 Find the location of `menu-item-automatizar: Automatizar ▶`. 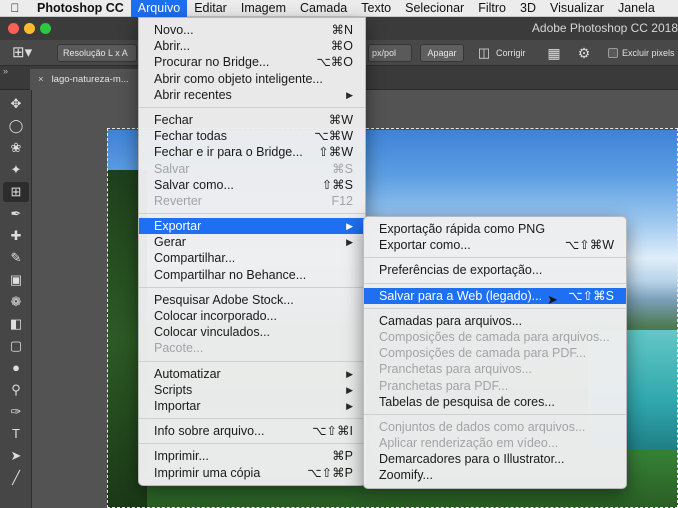

menu-item-automatizar: Automatizar ▶ is located at coordinates (252, 374).